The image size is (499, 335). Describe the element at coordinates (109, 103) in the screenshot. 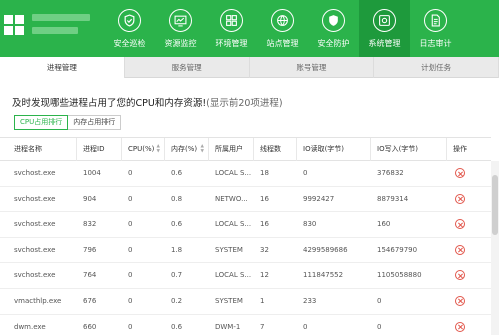

I see `page-title-text: 及时发现哪些进程占用了您的CPU和内存资源!` at that location.